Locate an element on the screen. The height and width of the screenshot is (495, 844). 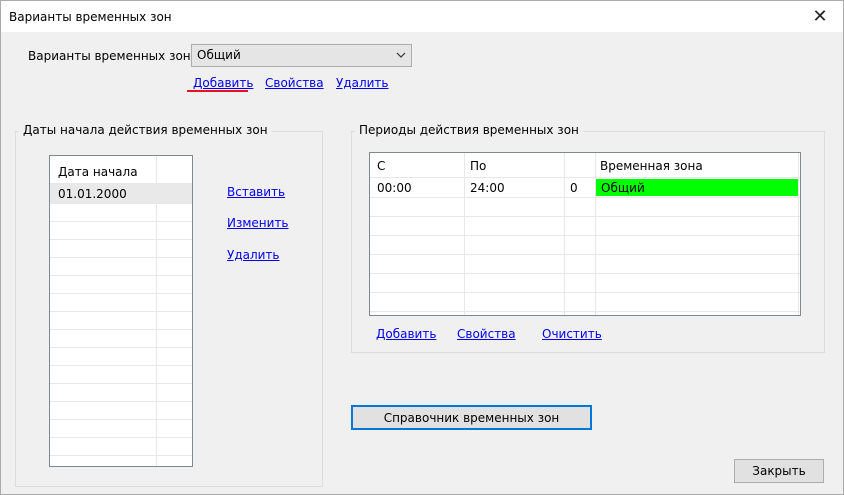
period-properties-link: Свойства is located at coordinates (486, 334).